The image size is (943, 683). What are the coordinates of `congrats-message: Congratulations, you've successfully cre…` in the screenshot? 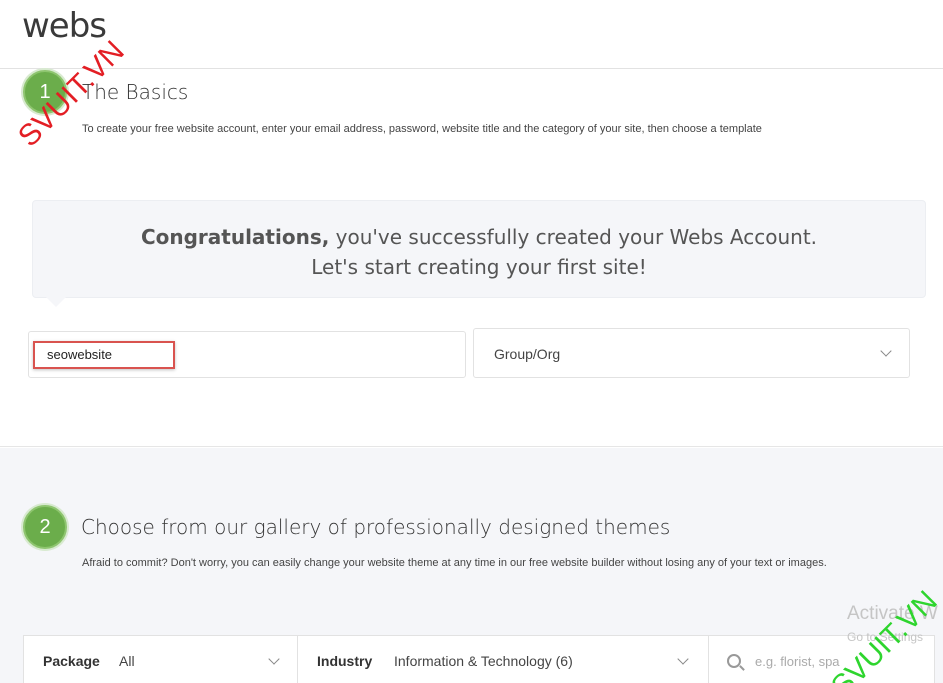 It's located at (479, 237).